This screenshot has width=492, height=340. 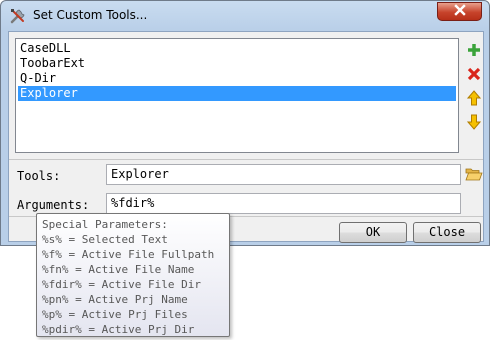 I want to click on tooltip-line: %fn% = Active File Name, so click(x=118, y=269).